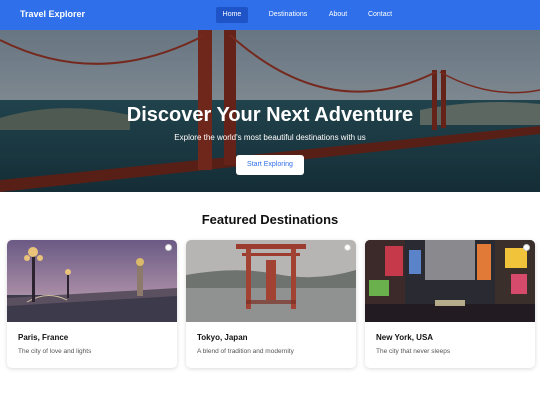 The height and width of the screenshot is (405, 540). What do you see at coordinates (270, 219) in the screenshot?
I see `section-title: Featured Destinations` at bounding box center [270, 219].